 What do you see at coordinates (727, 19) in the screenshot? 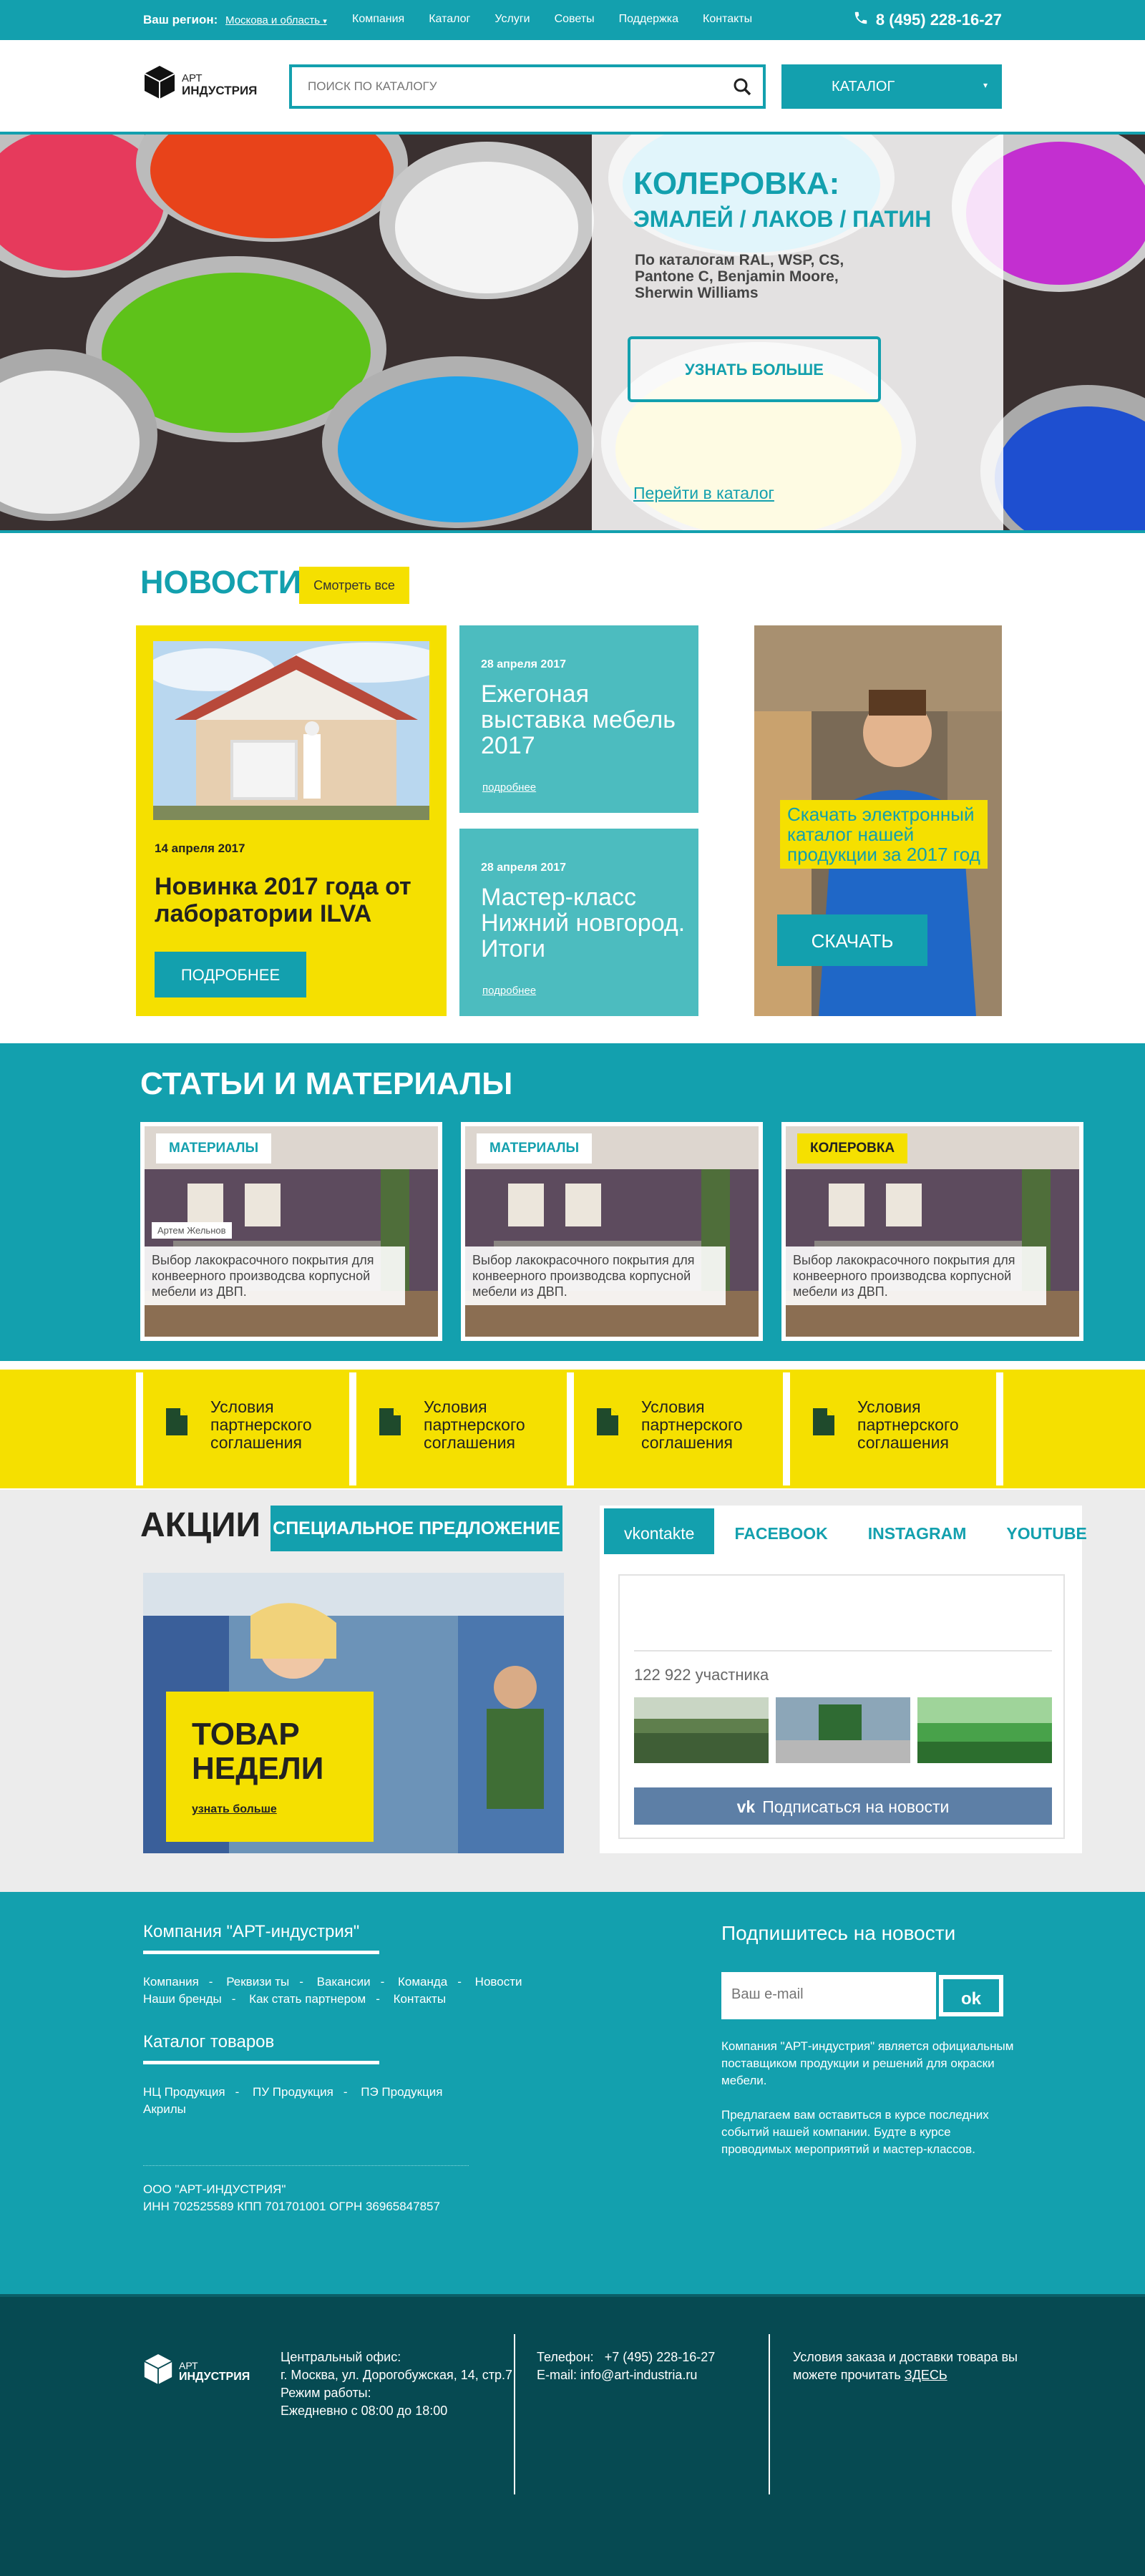
I see `nav-contacts: Контакты` at bounding box center [727, 19].